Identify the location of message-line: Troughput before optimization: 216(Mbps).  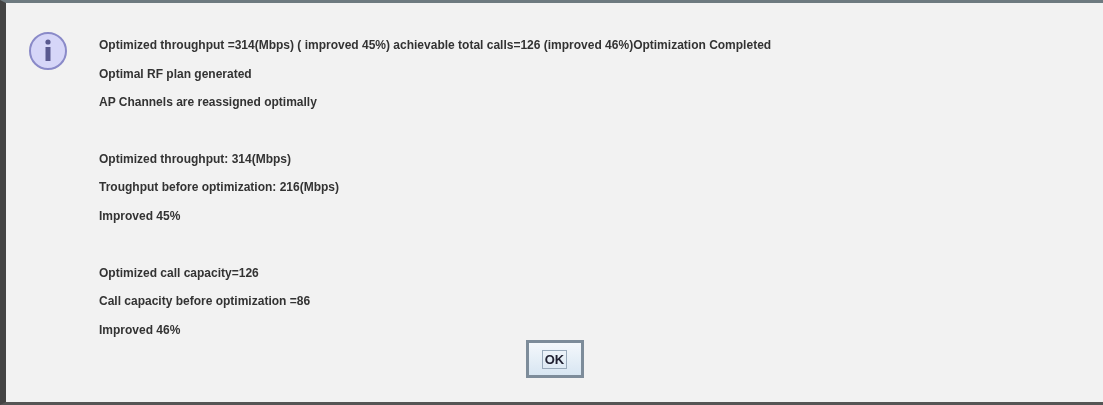
(219, 188).